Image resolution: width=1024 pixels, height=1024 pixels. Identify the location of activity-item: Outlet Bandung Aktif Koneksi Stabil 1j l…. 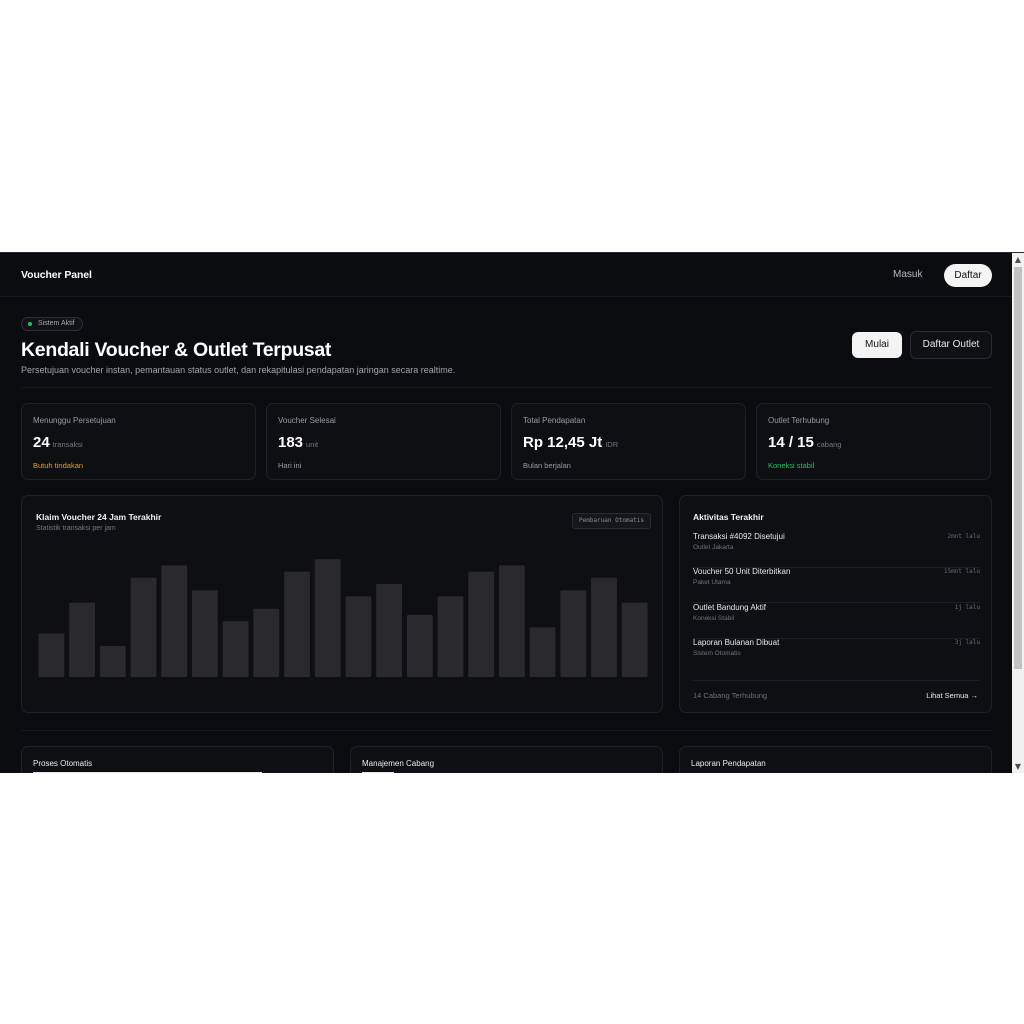
(836, 621).